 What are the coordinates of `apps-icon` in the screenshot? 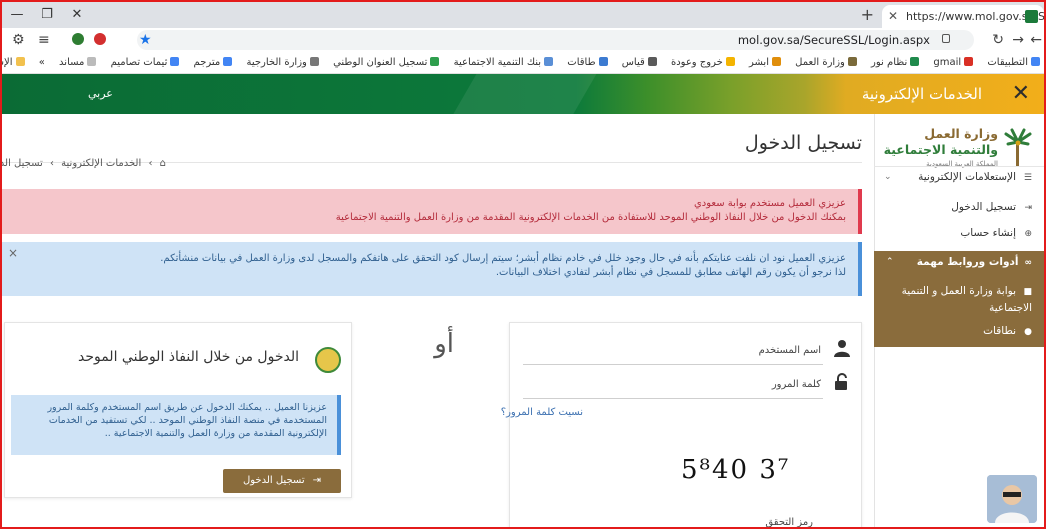 It's located at (1035, 61).